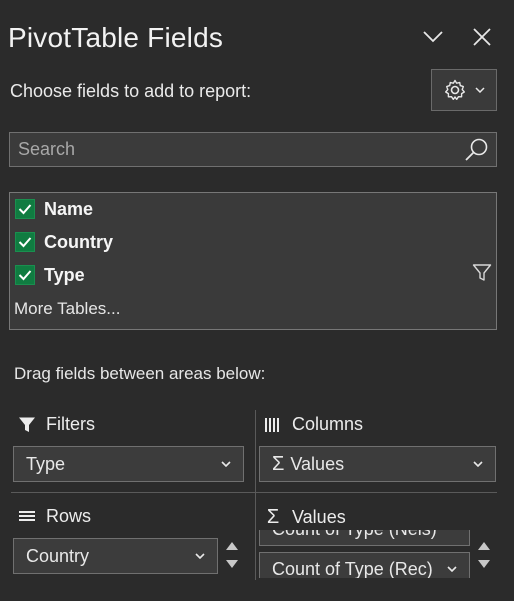 Image resolution: width=514 pixels, height=601 pixels. Describe the element at coordinates (69, 516) in the screenshot. I see `rows-area-title: Rows` at that location.